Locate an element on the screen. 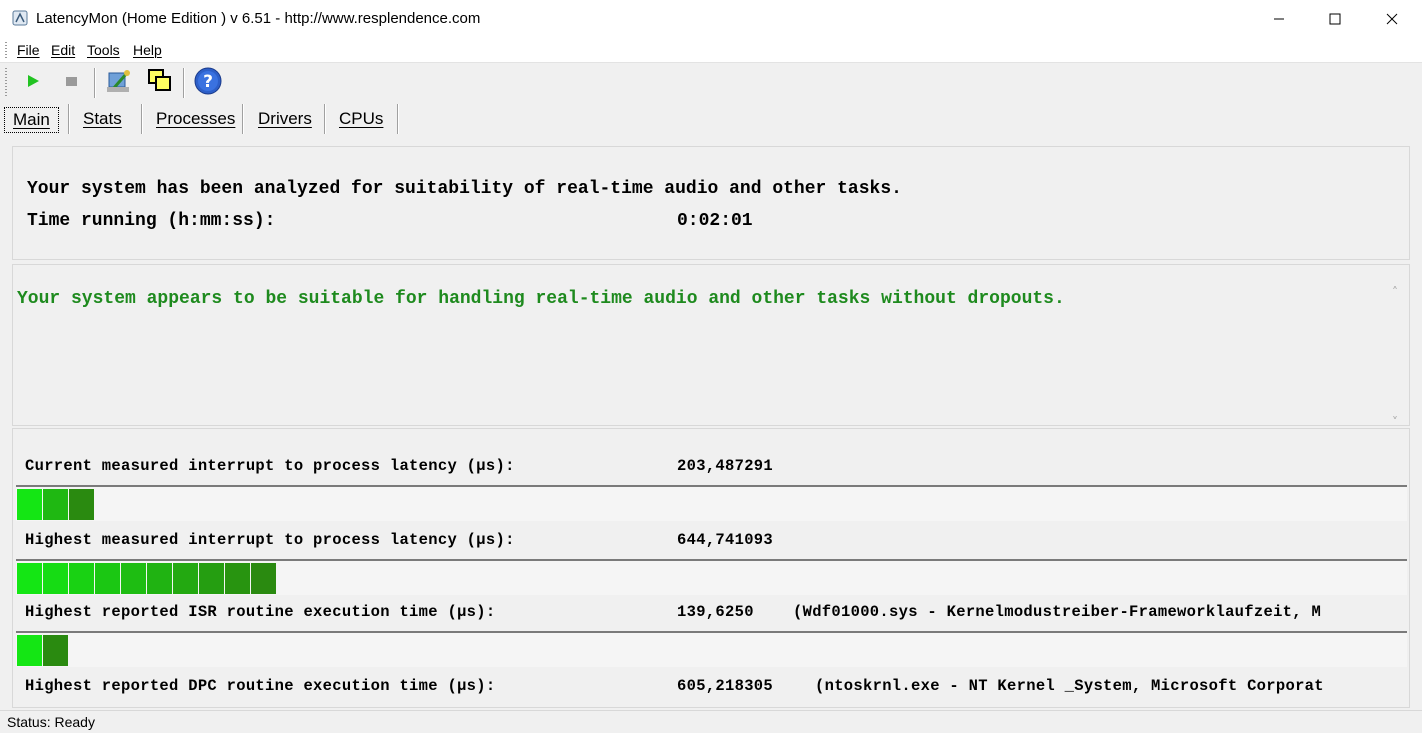 The height and width of the screenshot is (733, 1422). status-text: Status: Ready is located at coordinates (51, 722).